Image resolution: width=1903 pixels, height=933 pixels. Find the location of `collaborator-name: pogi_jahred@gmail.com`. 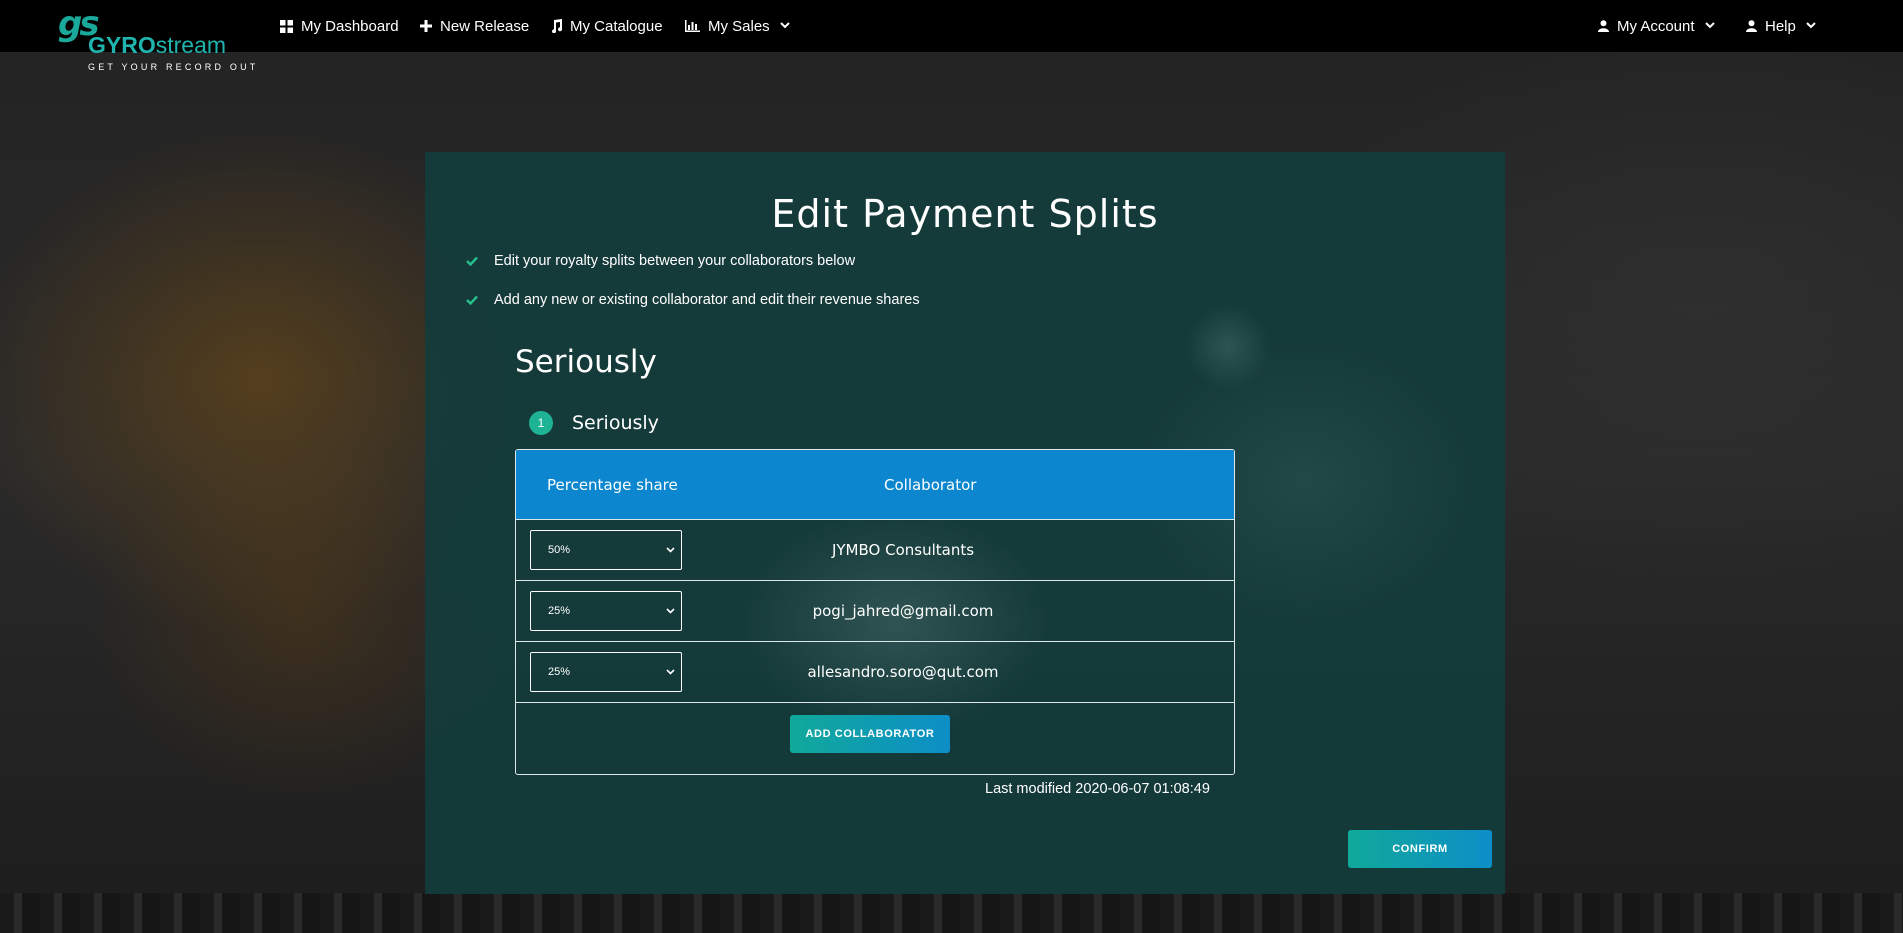

collaborator-name: pogi_jahred@gmail.com is located at coordinates (903, 611).